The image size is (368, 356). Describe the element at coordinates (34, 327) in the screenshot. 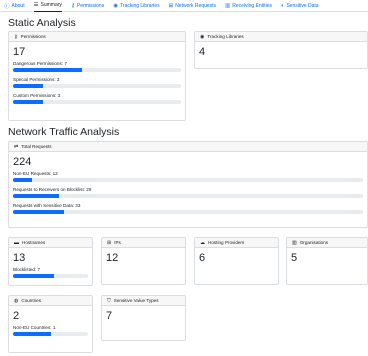

I see `non-eu-countries-label: Non-EU Countries: 1` at that location.